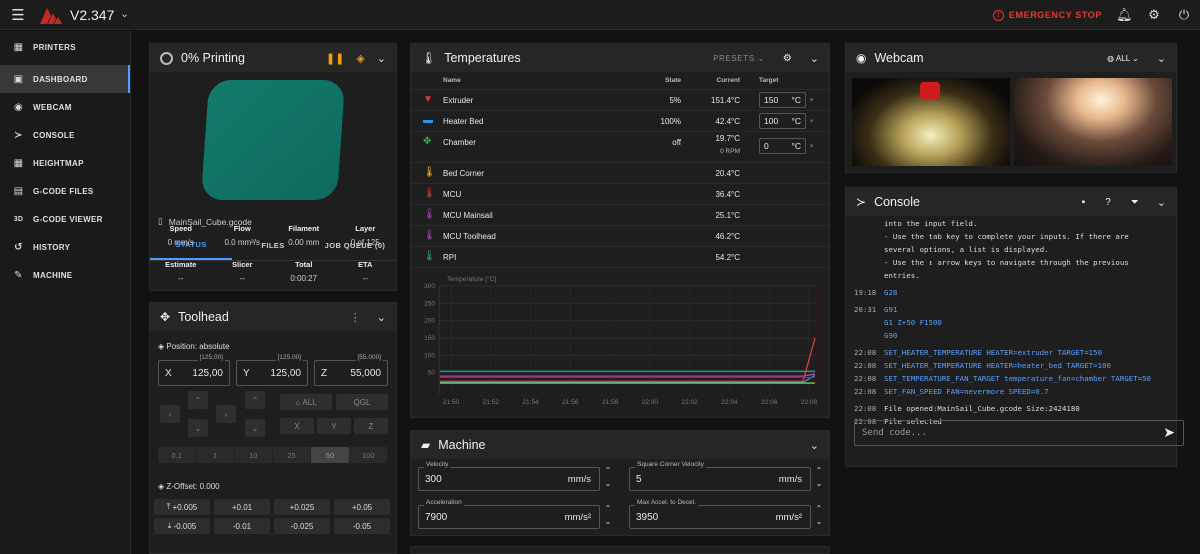  What do you see at coordinates (92, 15) in the screenshot?
I see `printer-version: V2.347` at bounding box center [92, 15].